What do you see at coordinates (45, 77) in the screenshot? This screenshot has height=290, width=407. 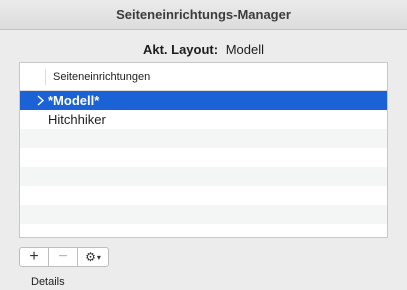 I see `column-separator` at bounding box center [45, 77].